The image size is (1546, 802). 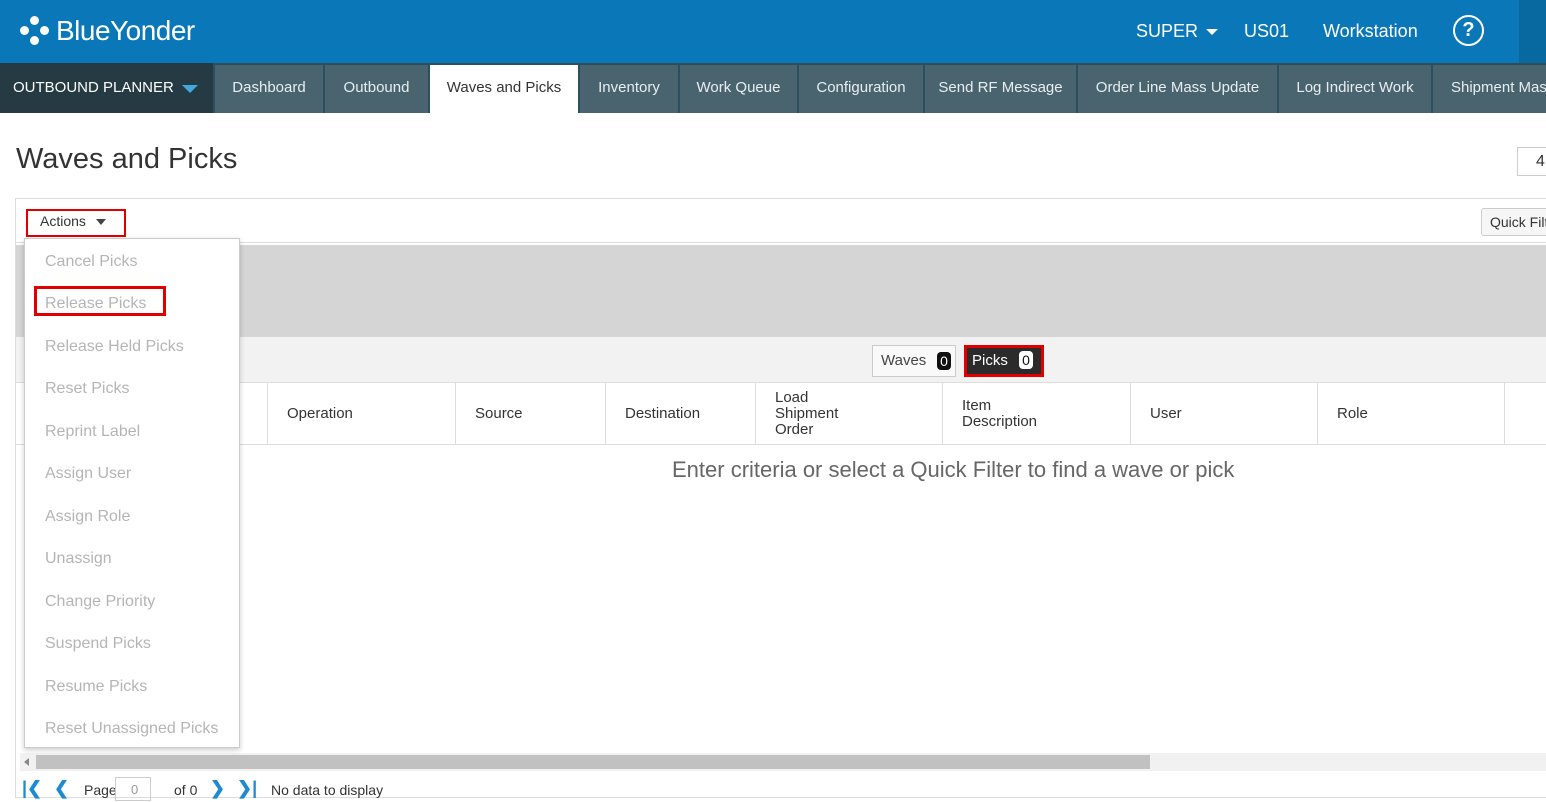 I want to click on pager-status: No data to display, so click(x=327, y=790).